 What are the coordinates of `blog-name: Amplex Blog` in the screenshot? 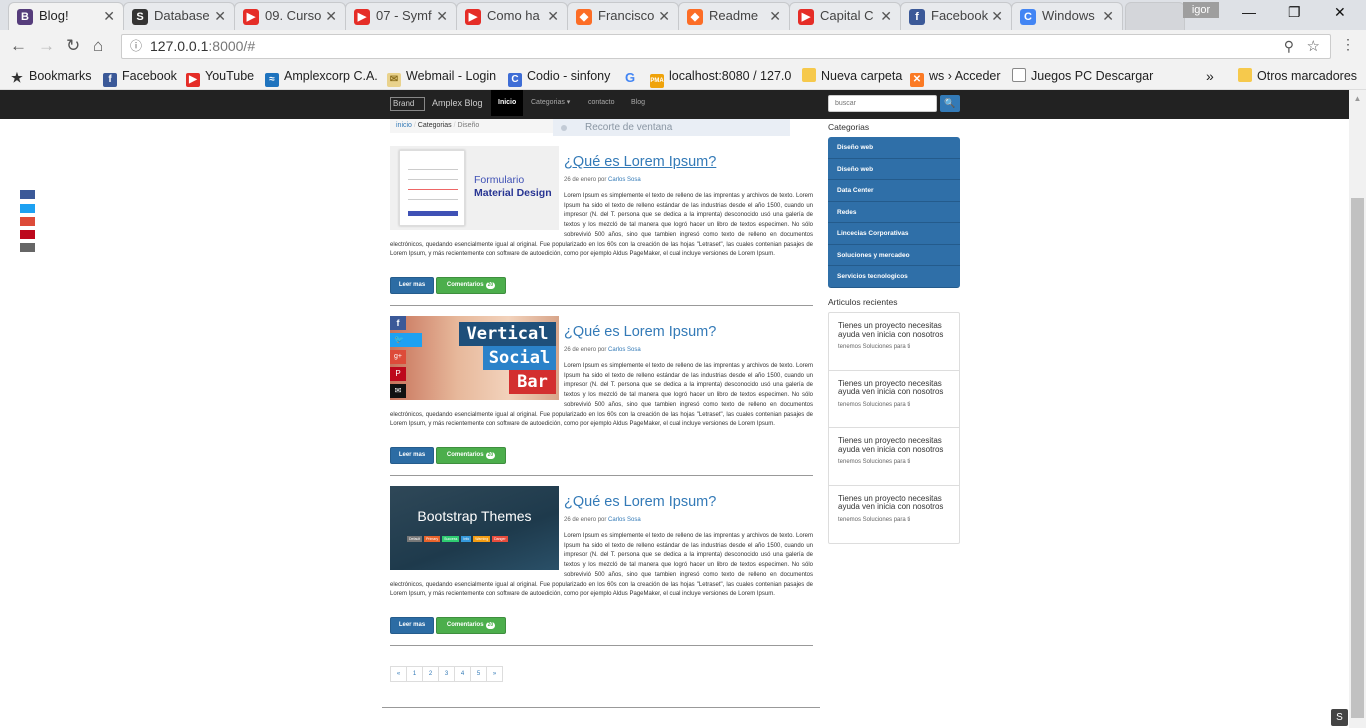 It's located at (457, 103).